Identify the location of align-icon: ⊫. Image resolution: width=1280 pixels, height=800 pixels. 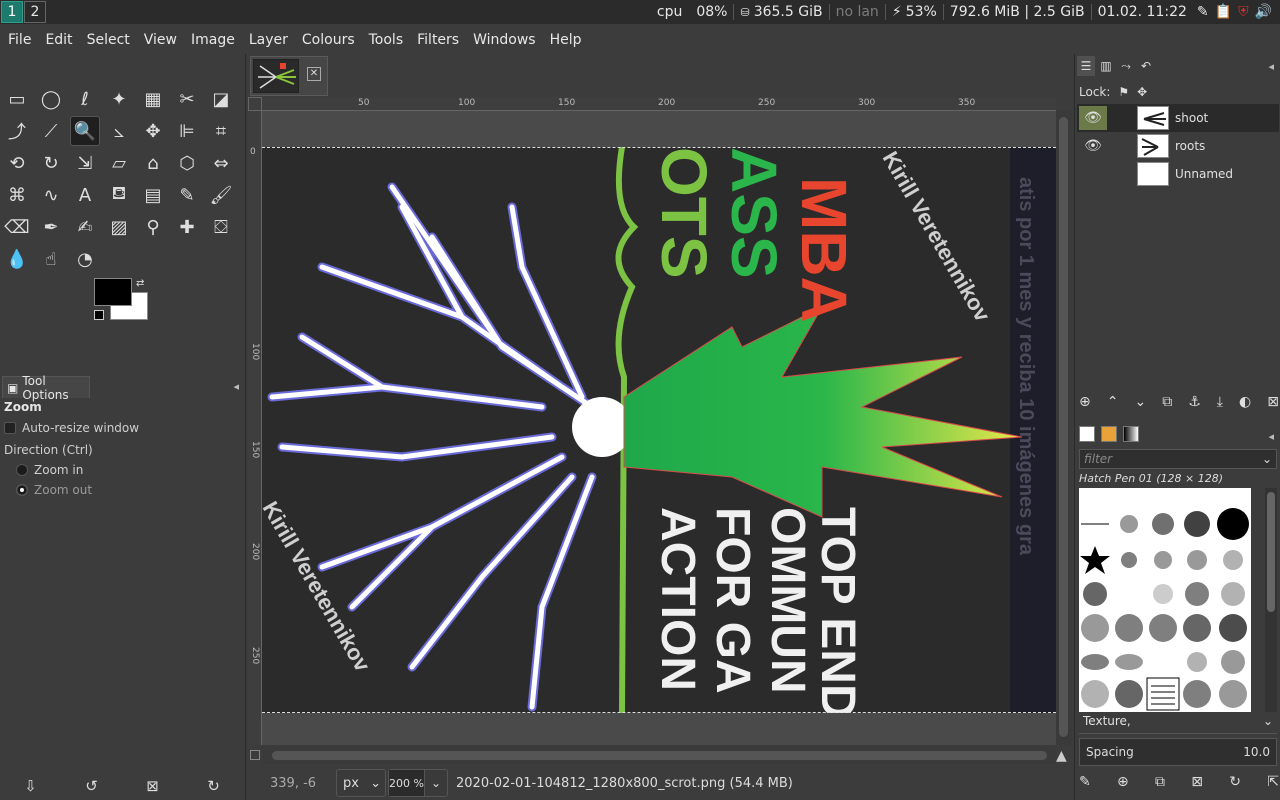
(187, 131).